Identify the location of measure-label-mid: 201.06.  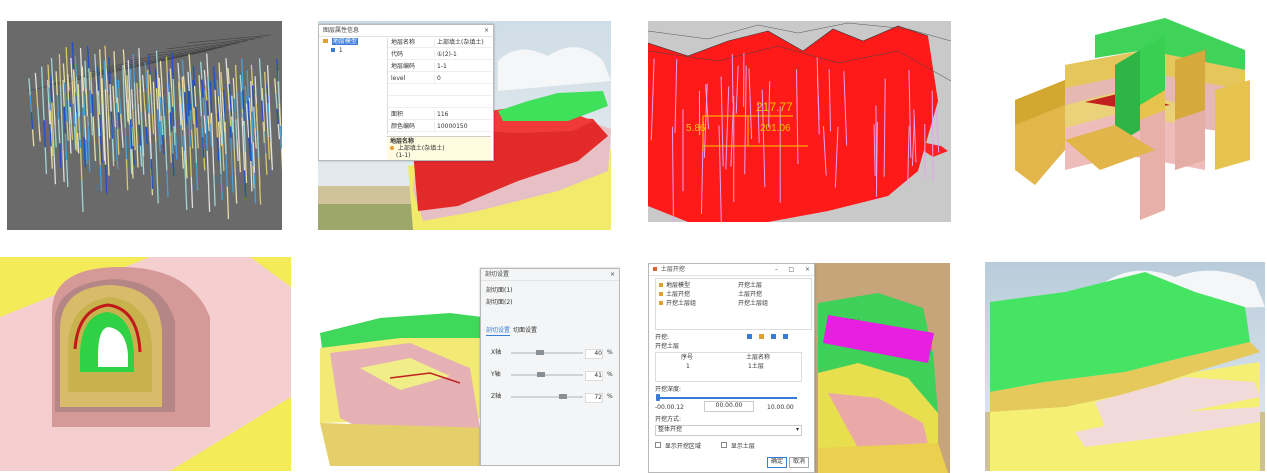
(775, 128).